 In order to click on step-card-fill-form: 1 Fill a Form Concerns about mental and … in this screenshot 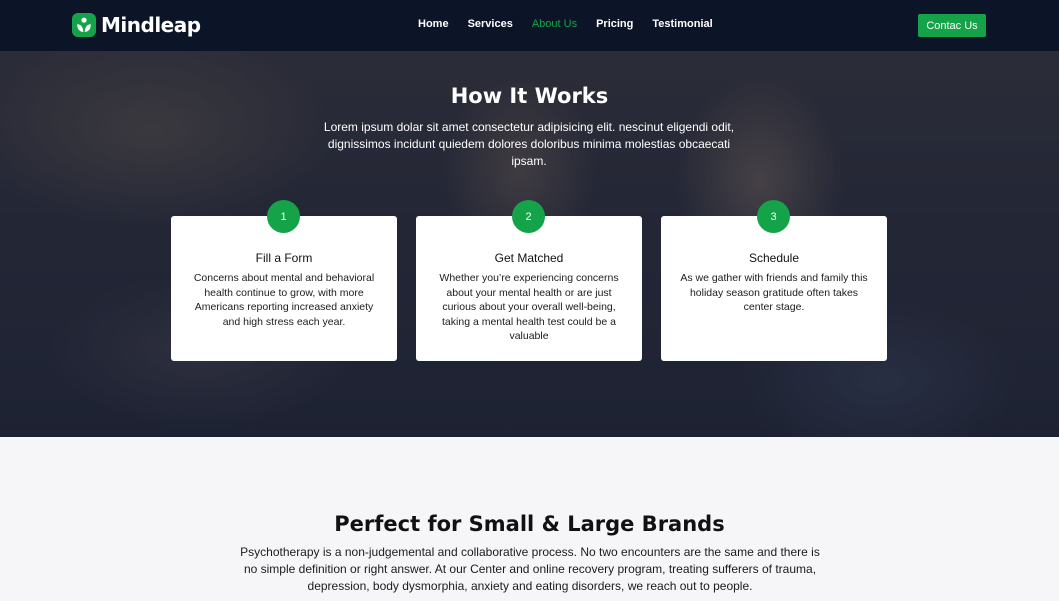, I will do `click(284, 280)`.